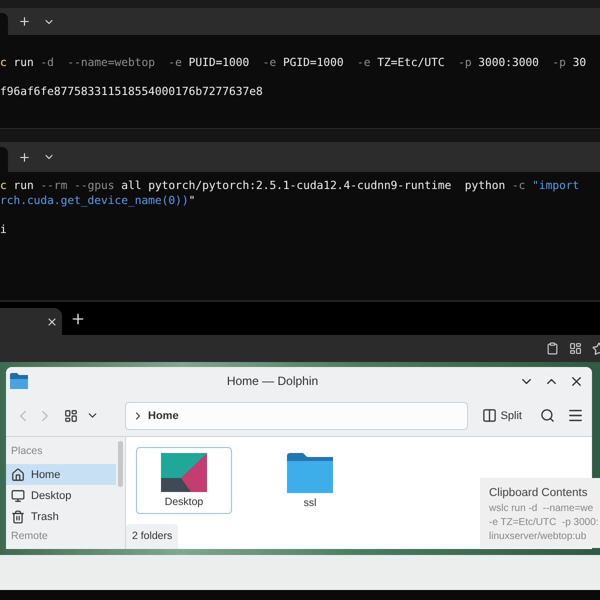 The height and width of the screenshot is (600, 600). Describe the element at coordinates (184, 472) in the screenshot. I see `wallpaper-thumbnail-icon` at that location.